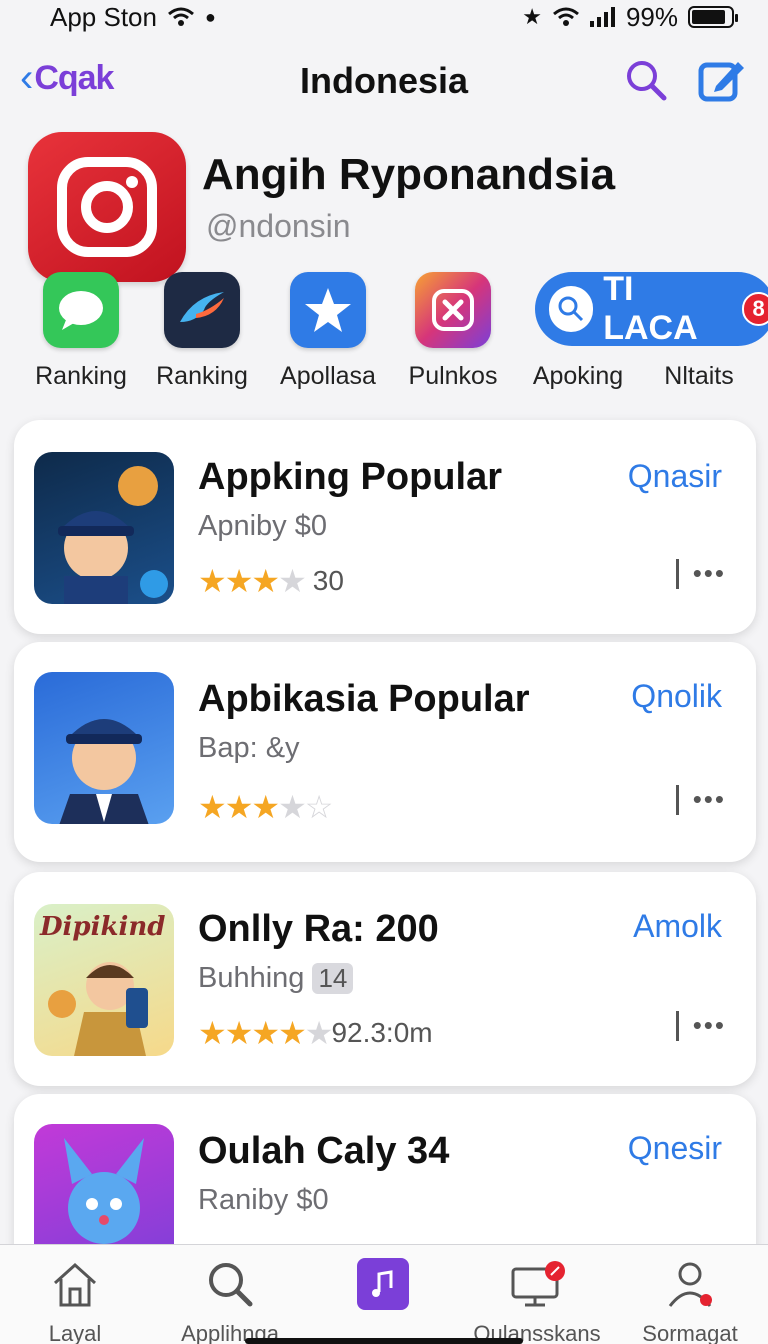 This screenshot has width=768, height=1344. I want to click on bird-icon, so click(202, 310).